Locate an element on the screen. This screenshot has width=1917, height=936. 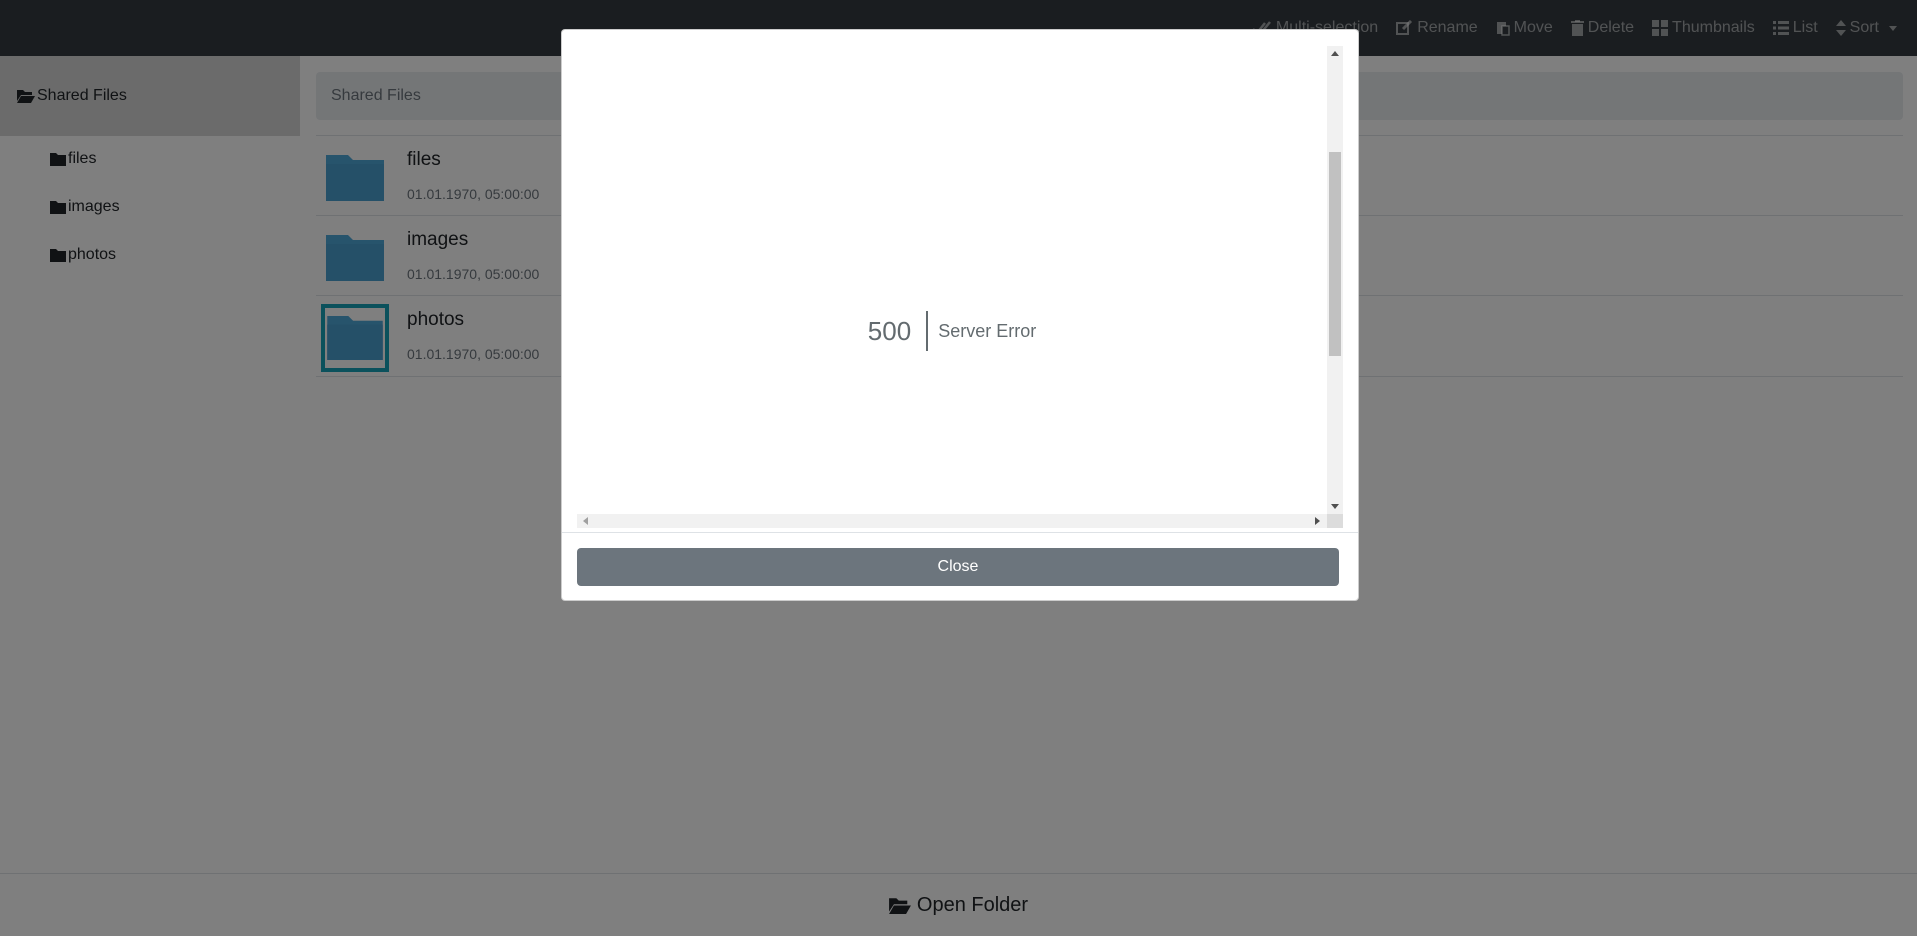
error-message-box: 500 Server Error is located at coordinates (952, 331).